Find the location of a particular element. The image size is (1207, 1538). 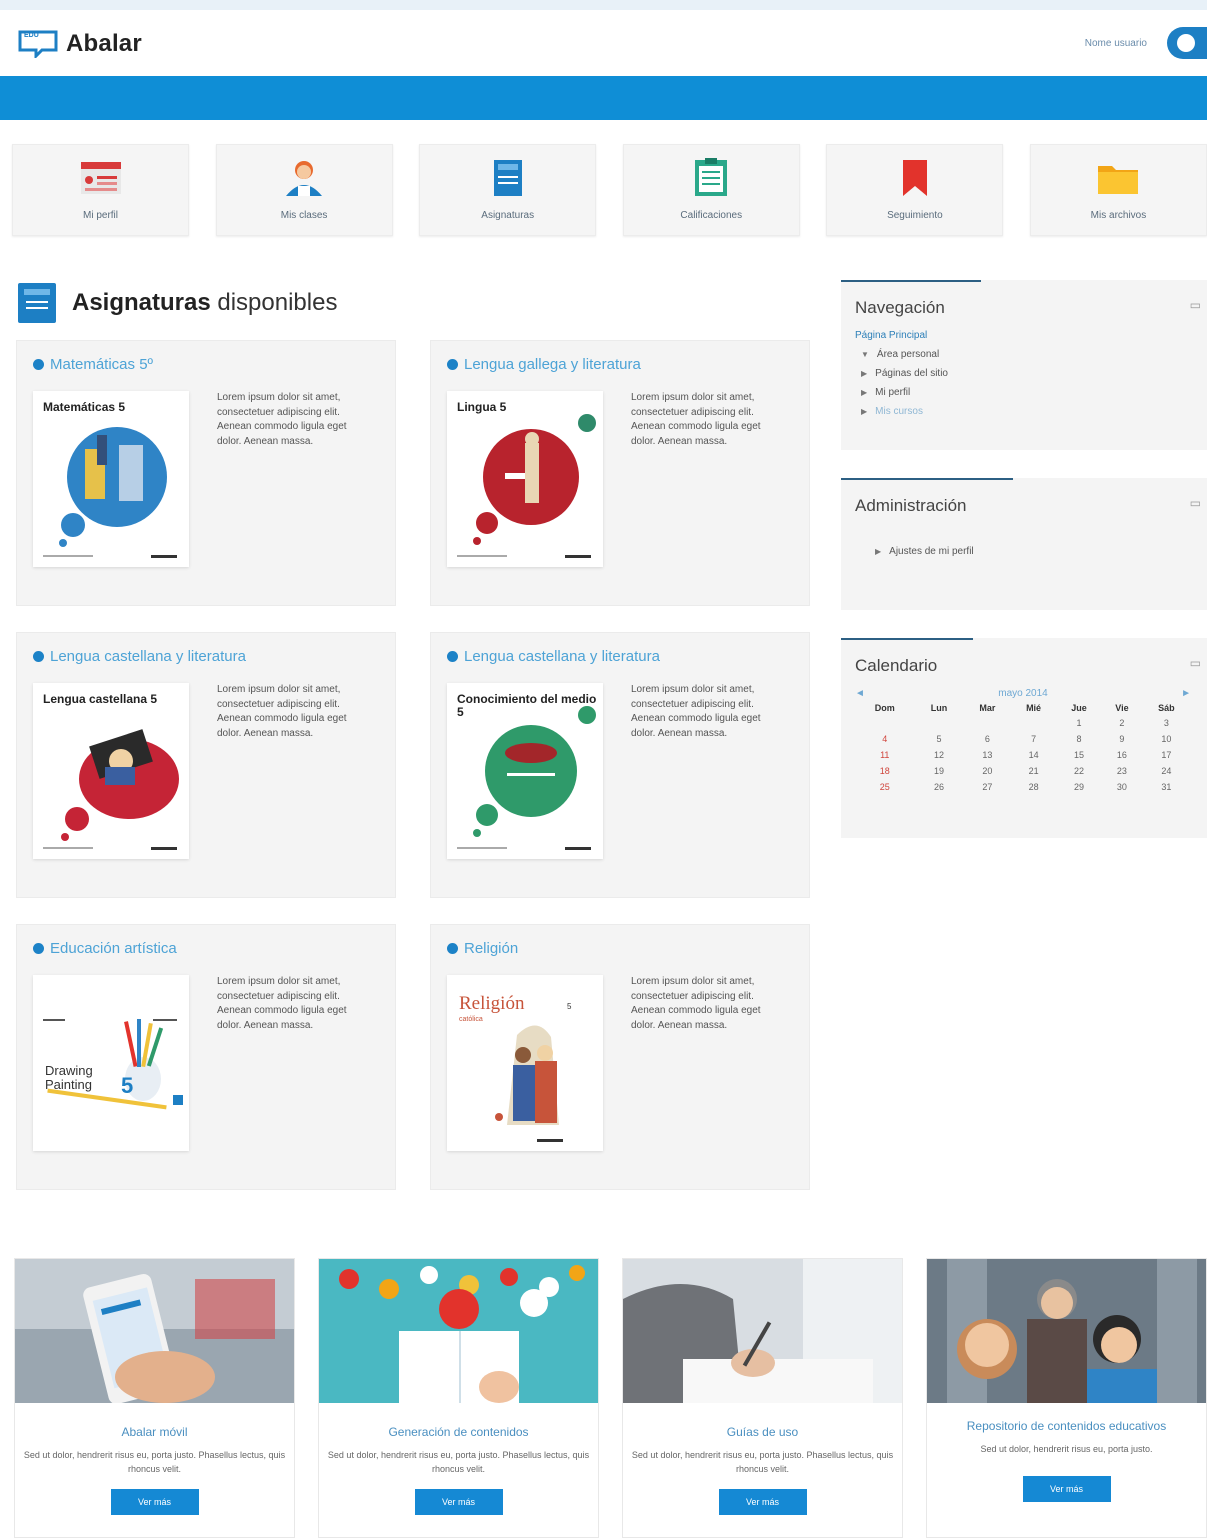

calendar-day: 31 is located at coordinates (1166, 787).